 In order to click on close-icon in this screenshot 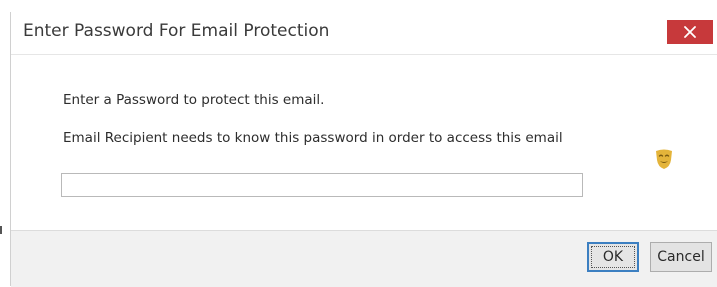, I will do `click(690, 32)`.